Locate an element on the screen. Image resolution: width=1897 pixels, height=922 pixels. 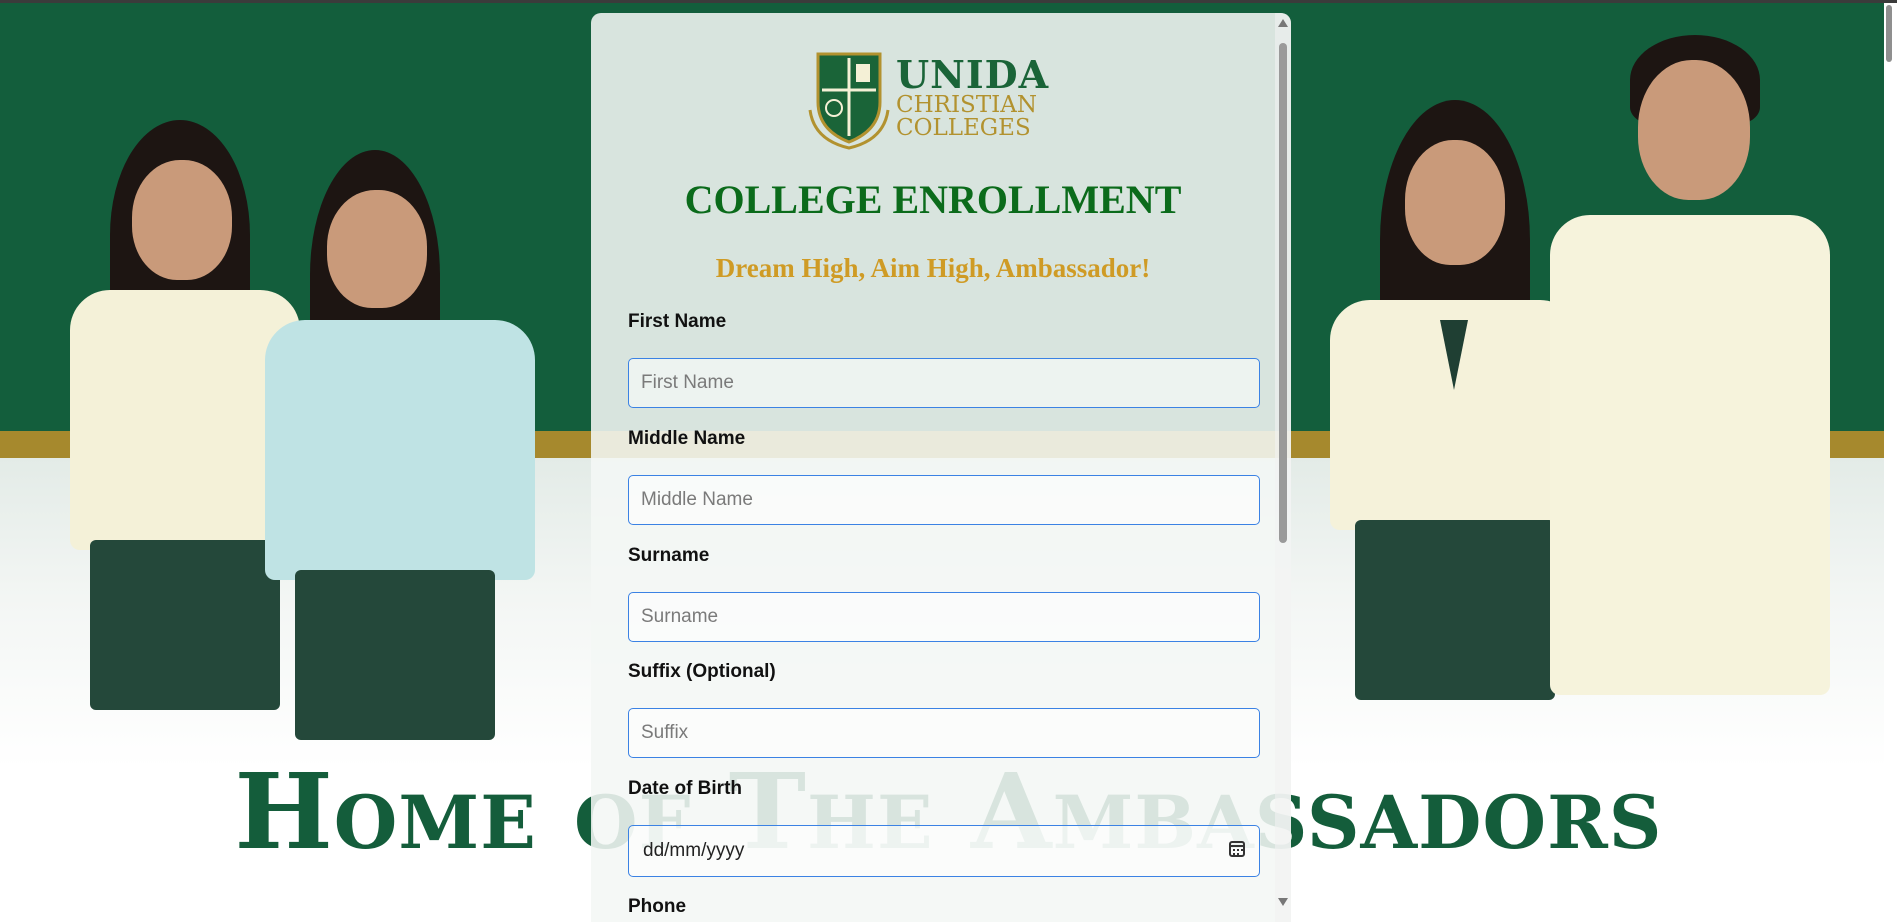
scroll-down-icon is located at coordinates (1283, 902).